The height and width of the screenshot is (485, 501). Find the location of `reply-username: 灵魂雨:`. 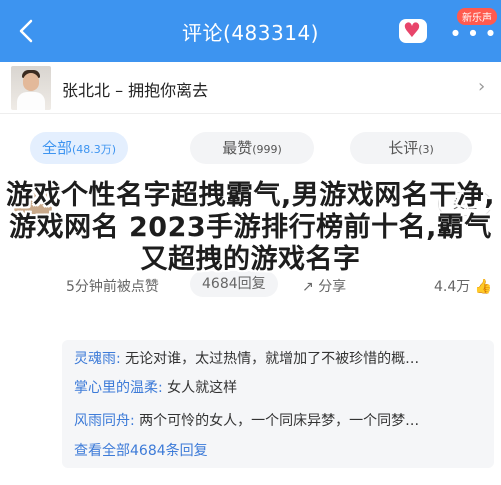

reply-username: 灵魂雨: is located at coordinates (97, 359).